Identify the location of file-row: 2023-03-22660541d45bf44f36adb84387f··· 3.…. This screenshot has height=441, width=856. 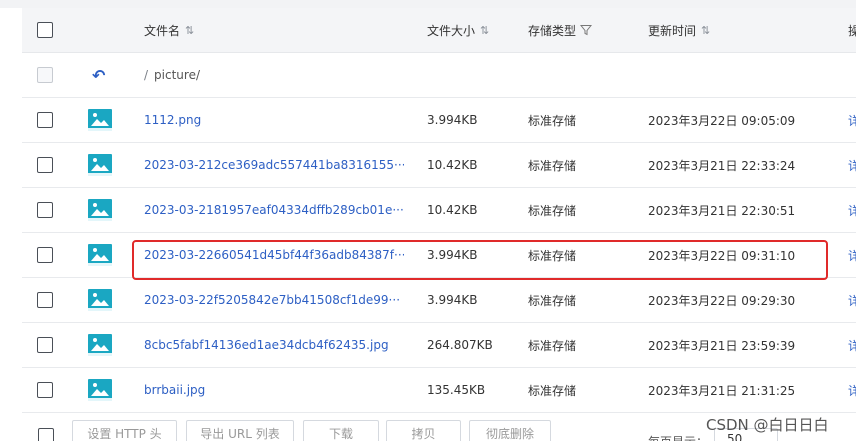
(439, 255).